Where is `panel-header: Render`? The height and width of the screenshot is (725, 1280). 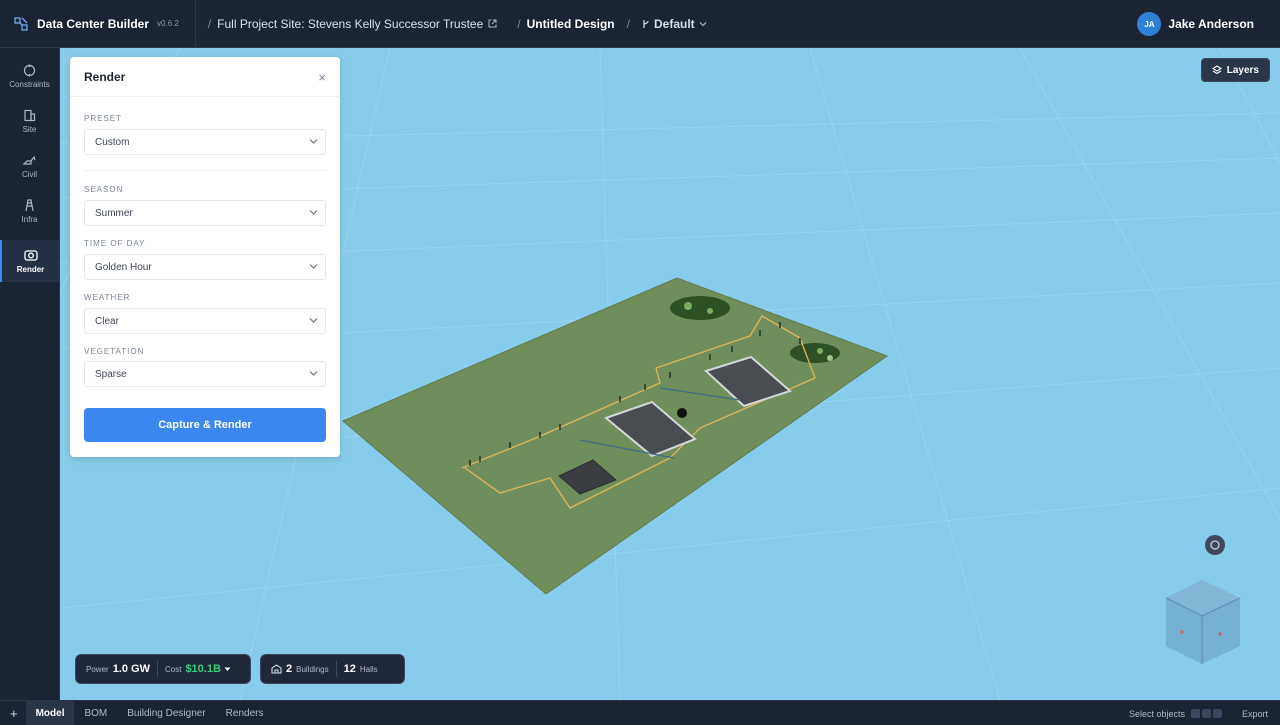 panel-header: Render is located at coordinates (205, 77).